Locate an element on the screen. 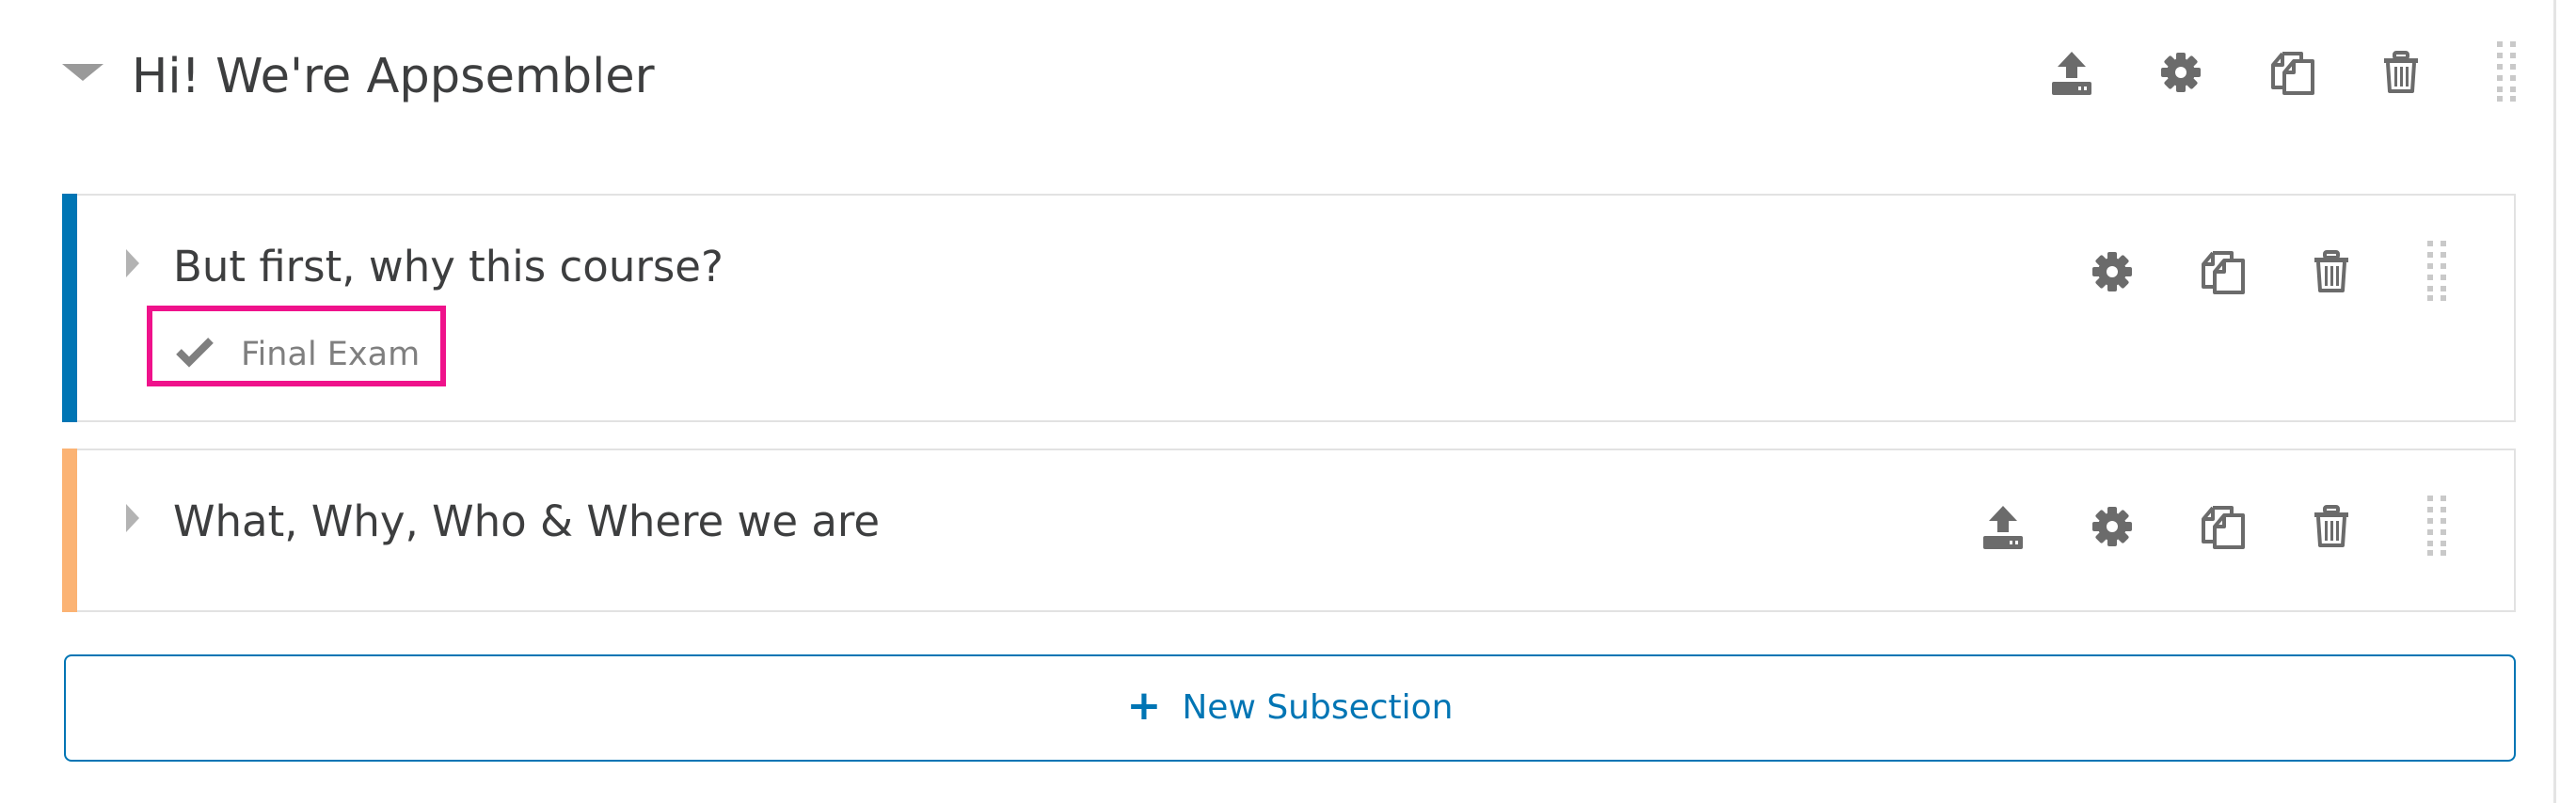 This screenshot has width=2576, height=803. collapse-caret-icon is located at coordinates (82, 72).